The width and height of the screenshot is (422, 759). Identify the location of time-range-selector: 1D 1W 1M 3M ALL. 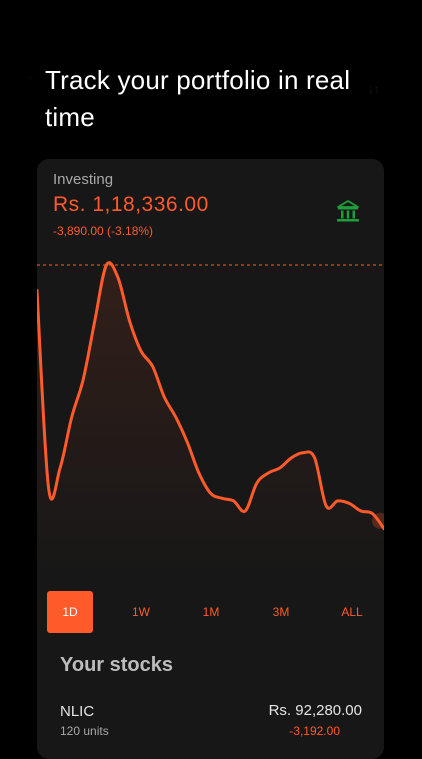
(210, 612).